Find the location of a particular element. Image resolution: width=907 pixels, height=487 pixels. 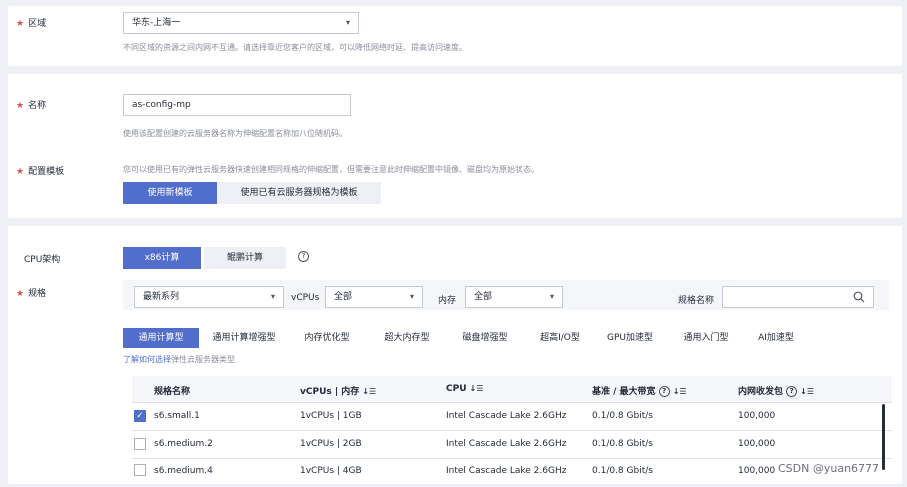

cell-vcpu-mem: 1vCPUs | 2GB is located at coordinates (331, 444).